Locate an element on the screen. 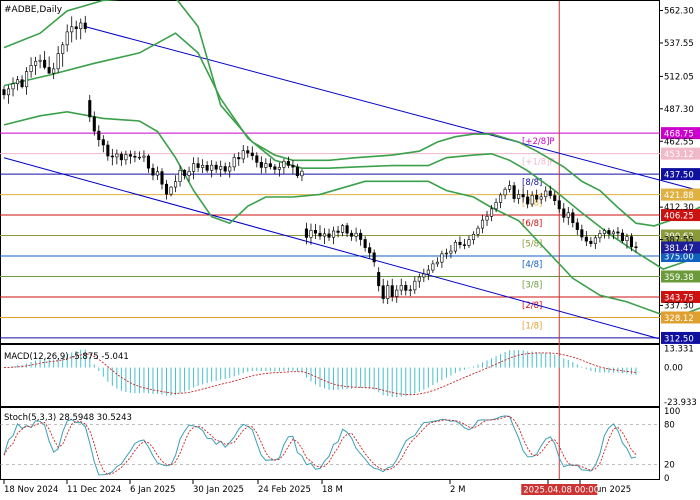 This screenshot has height=500, width=700. time-tick-label: 11 Dec 2024 is located at coordinates (94, 490).